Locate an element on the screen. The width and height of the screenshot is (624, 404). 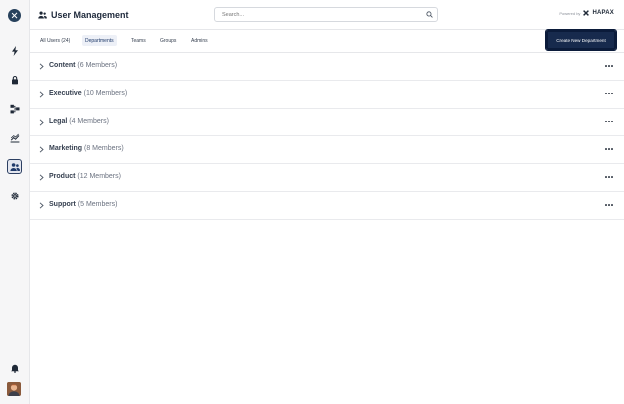
app-logo-icon is located at coordinates (14, 15).